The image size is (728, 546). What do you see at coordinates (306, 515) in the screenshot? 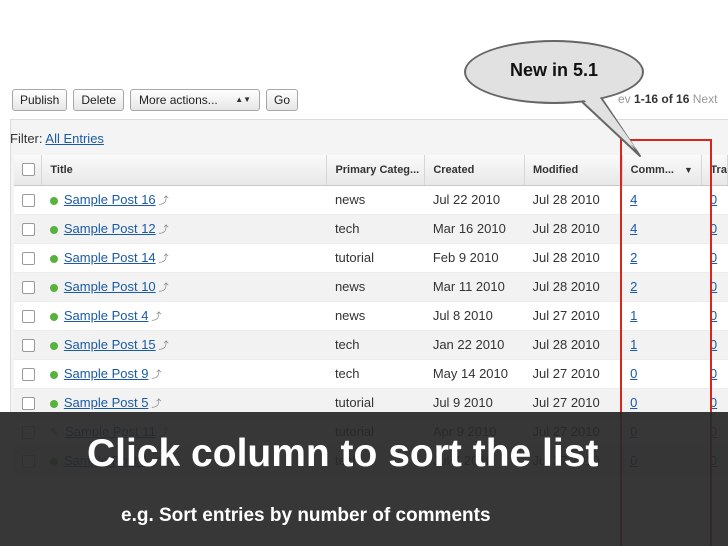
I see `caption-subtitle: e.g. Sort entries by number of comments` at bounding box center [306, 515].